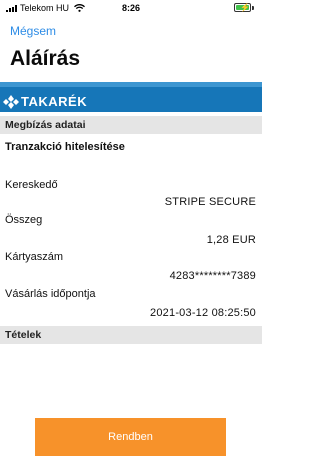 This screenshot has width=320, height=465. I want to click on battery-icon: ⚡, so click(244, 7).